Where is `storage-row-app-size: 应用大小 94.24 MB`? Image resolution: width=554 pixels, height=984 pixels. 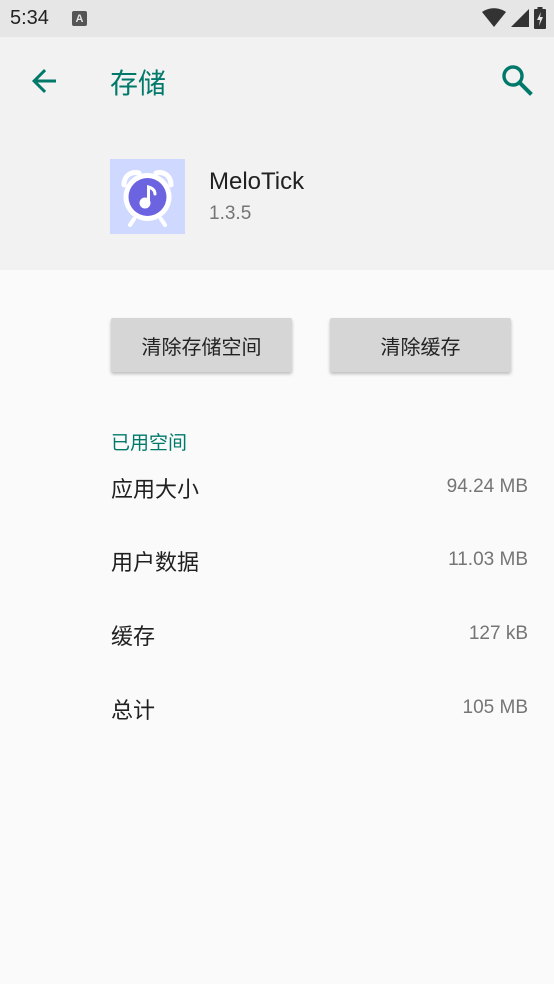 storage-row-app-size: 应用大小 94.24 MB is located at coordinates (277, 492).